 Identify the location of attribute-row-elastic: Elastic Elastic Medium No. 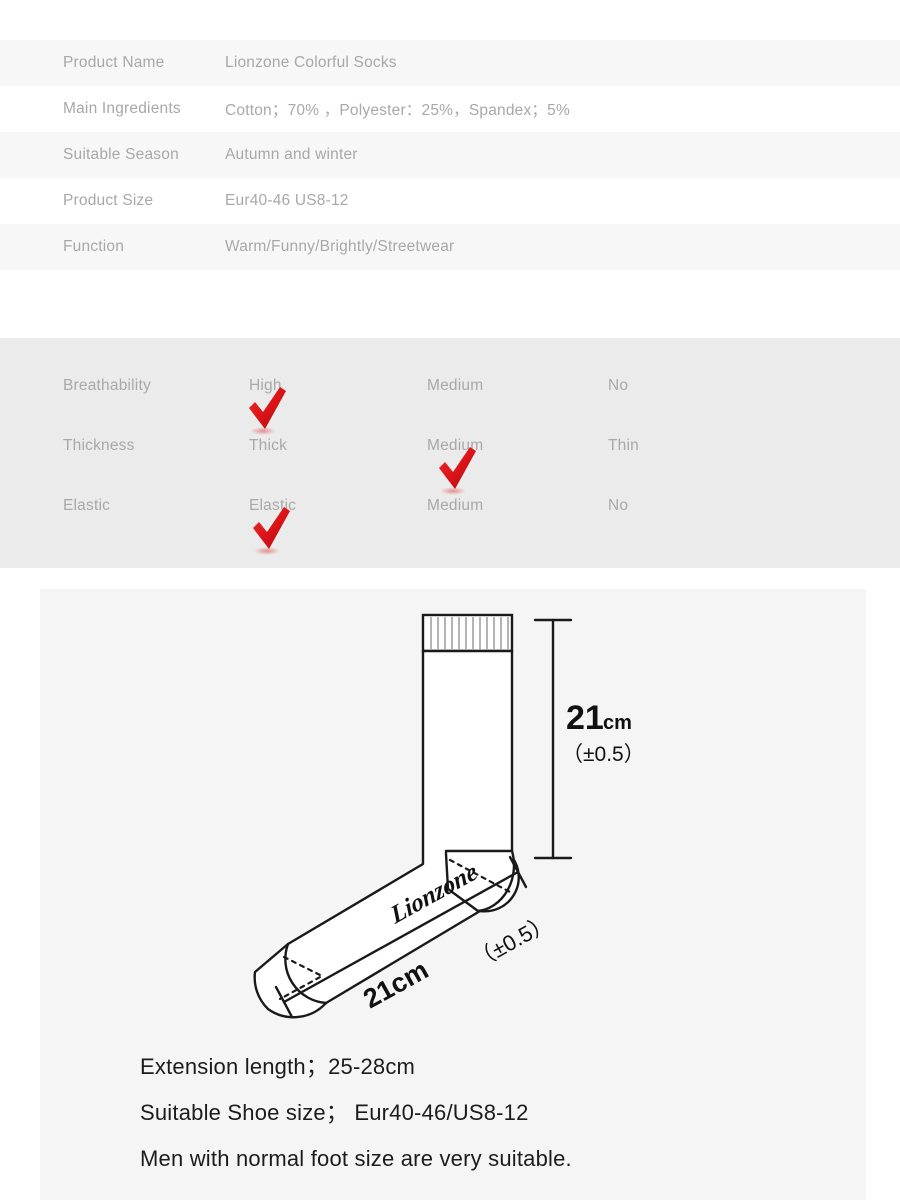
(450, 507).